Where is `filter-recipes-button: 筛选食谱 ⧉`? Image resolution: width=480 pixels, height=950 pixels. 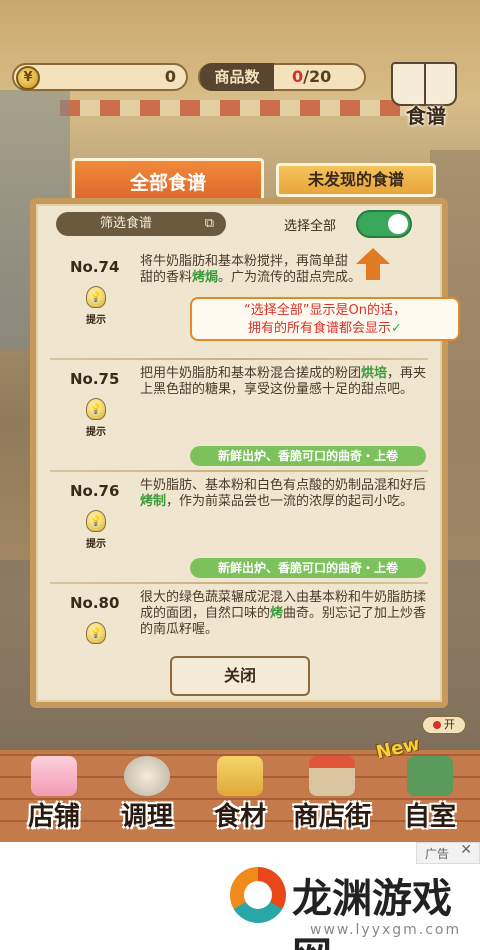
filter-recipes-button: 筛选食谱 ⧉ is located at coordinates (141, 224).